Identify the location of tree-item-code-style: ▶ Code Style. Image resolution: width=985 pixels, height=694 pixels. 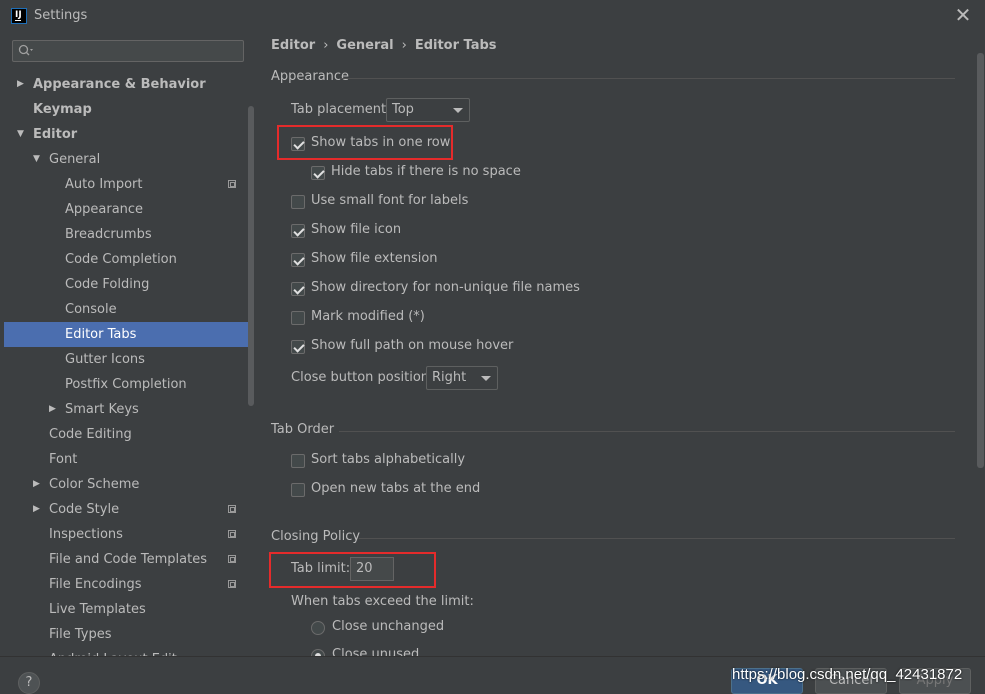
(129, 509).